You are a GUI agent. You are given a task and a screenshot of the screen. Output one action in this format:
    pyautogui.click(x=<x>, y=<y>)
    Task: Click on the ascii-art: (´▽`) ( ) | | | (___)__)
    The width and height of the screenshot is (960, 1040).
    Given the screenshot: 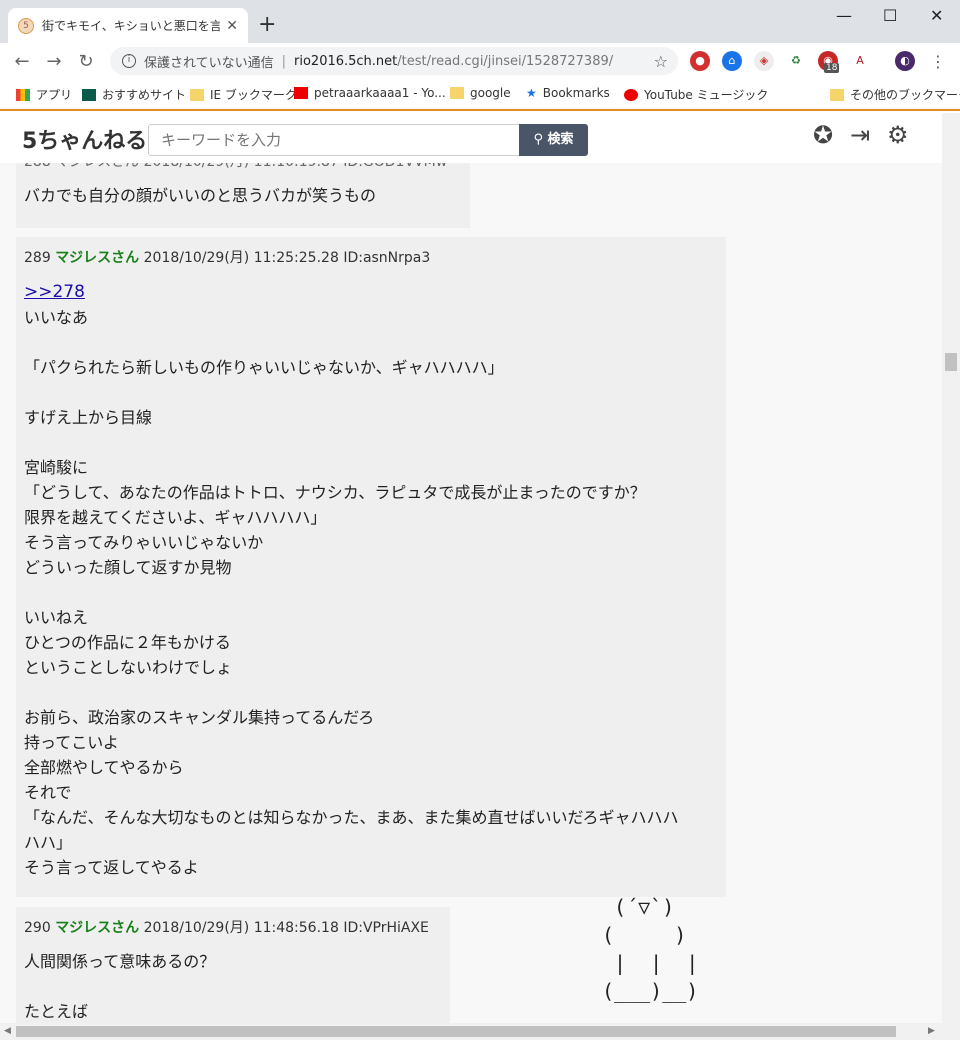 What is the action you would take?
    pyautogui.click(x=650, y=949)
    